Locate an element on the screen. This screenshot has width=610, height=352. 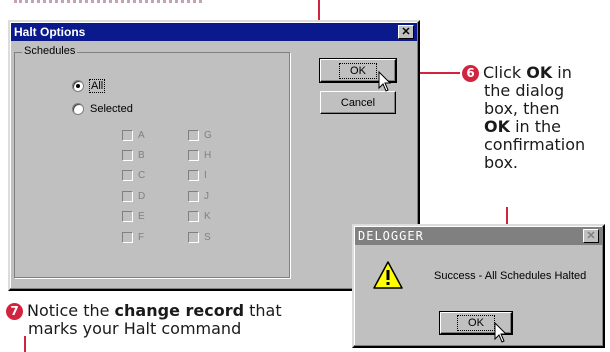
halt-options-title: Halt Options is located at coordinates (50, 32).